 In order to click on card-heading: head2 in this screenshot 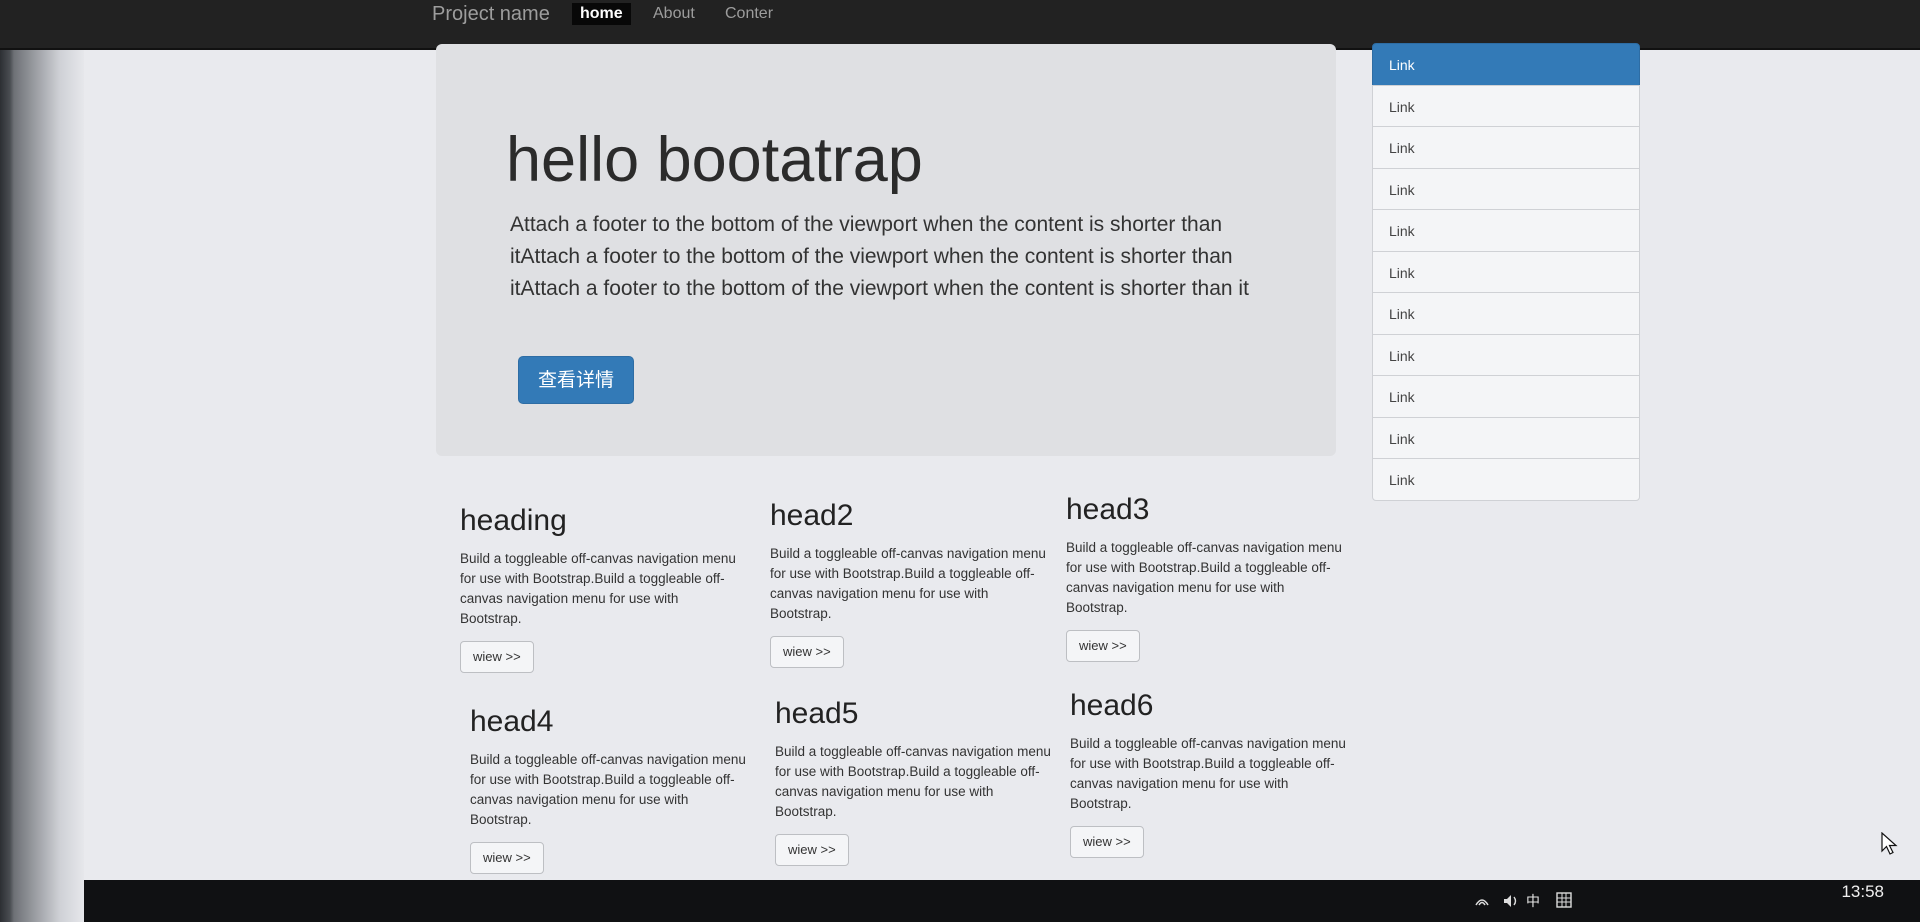, I will do `click(812, 515)`.